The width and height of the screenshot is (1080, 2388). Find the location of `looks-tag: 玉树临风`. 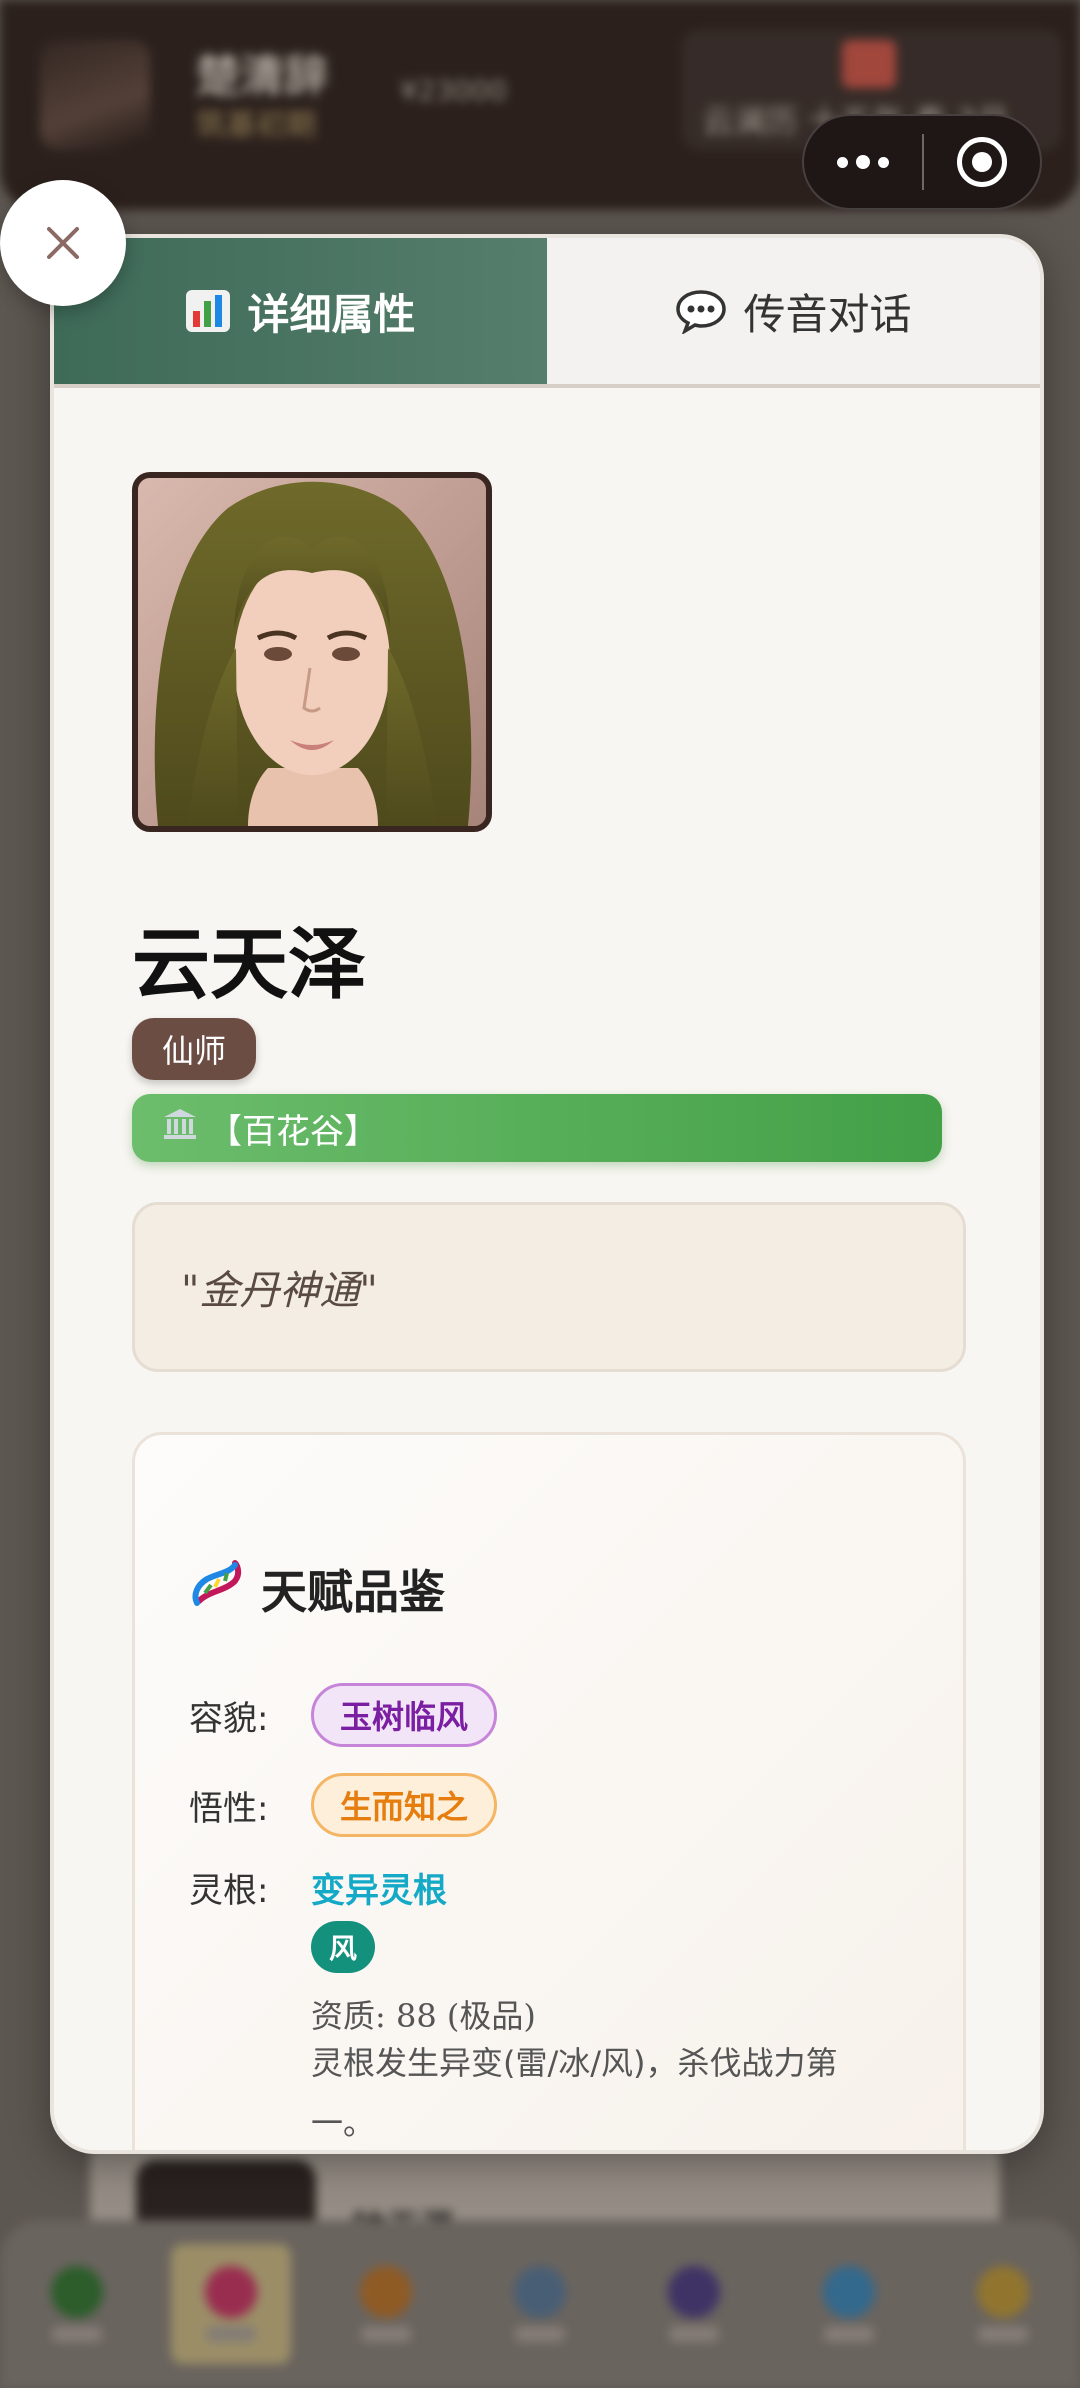

looks-tag: 玉树临风 is located at coordinates (404, 1715).